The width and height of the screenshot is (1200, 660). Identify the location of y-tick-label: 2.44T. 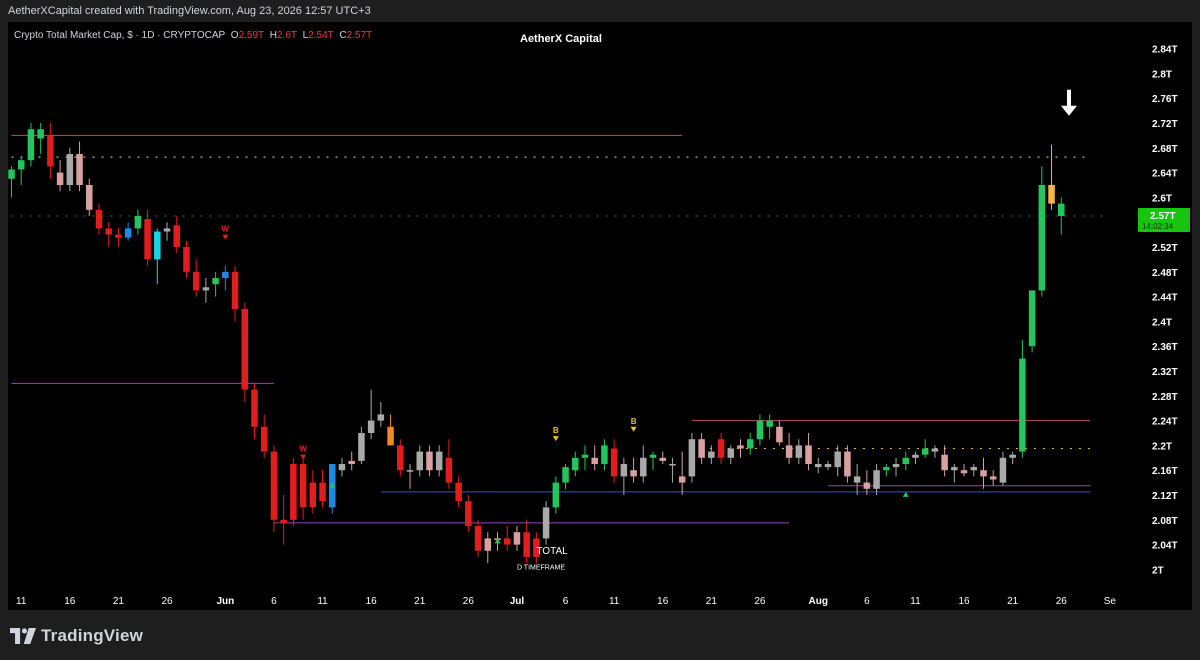
(1165, 298).